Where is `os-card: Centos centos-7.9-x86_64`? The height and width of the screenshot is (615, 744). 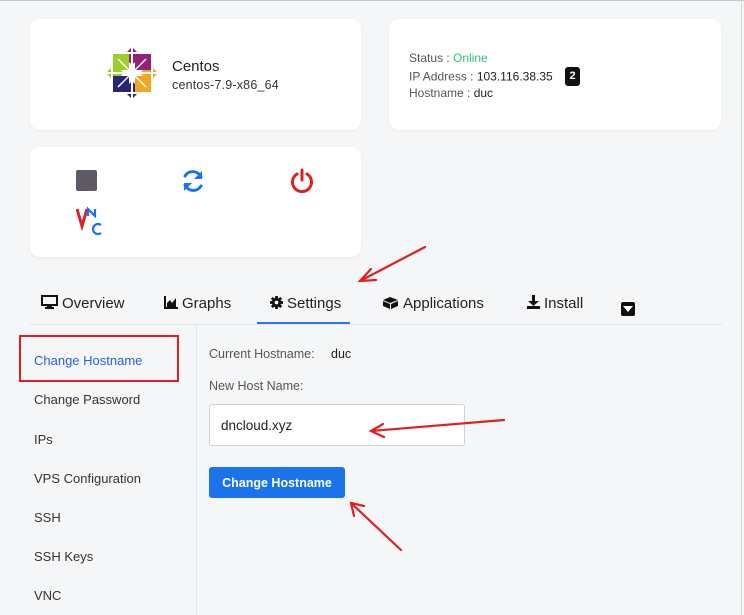
os-card: Centos centos-7.9-x86_64 is located at coordinates (195, 74).